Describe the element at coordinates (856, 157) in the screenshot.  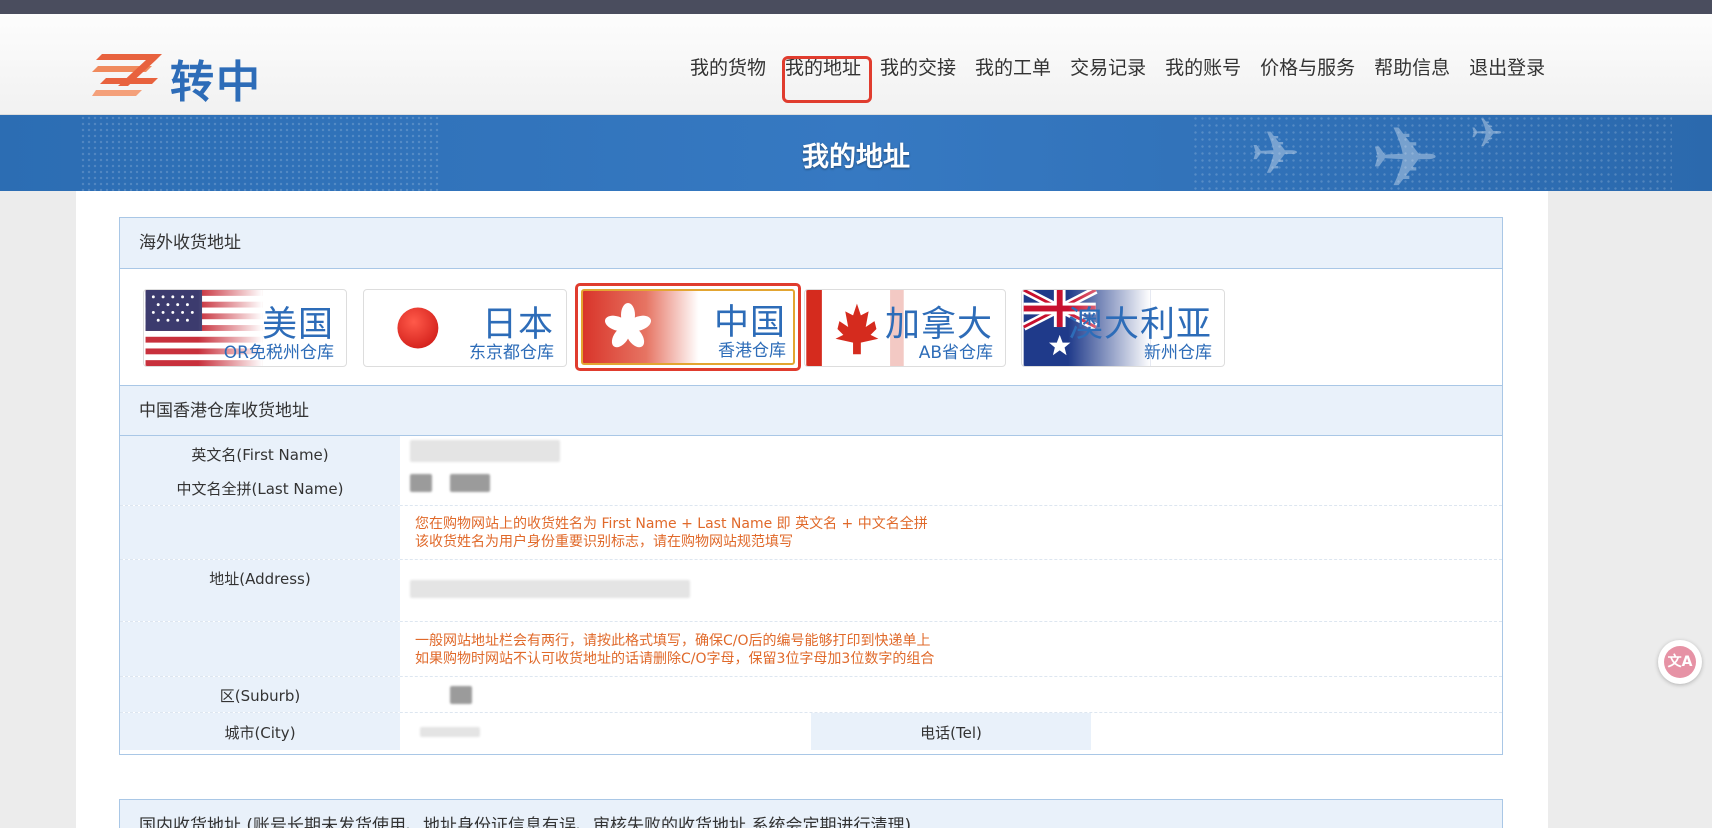
I see `page-title: 我的地址` at that location.